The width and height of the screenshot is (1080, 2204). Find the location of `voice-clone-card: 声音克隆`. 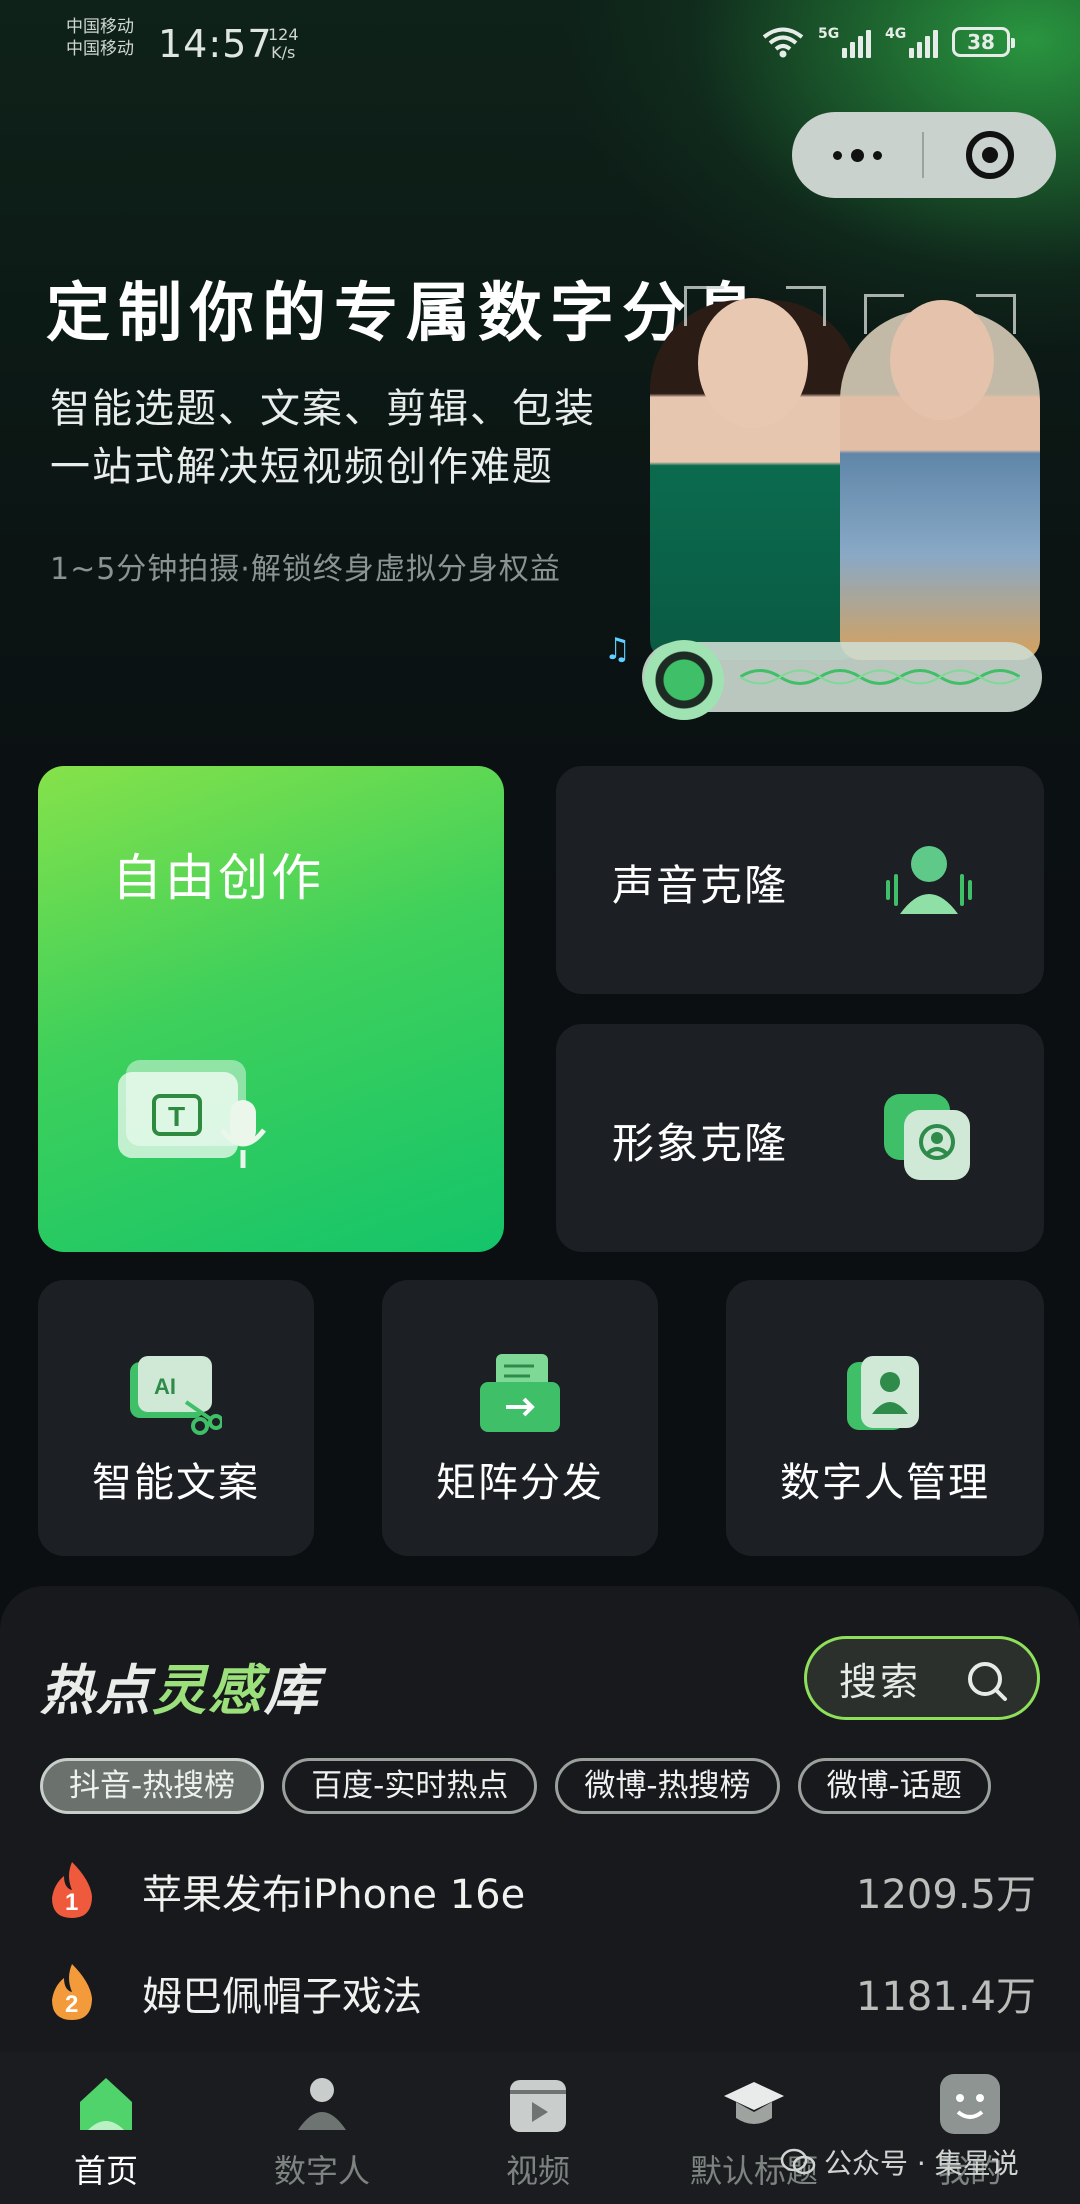

voice-clone-card: 声音克隆 is located at coordinates (800, 880).